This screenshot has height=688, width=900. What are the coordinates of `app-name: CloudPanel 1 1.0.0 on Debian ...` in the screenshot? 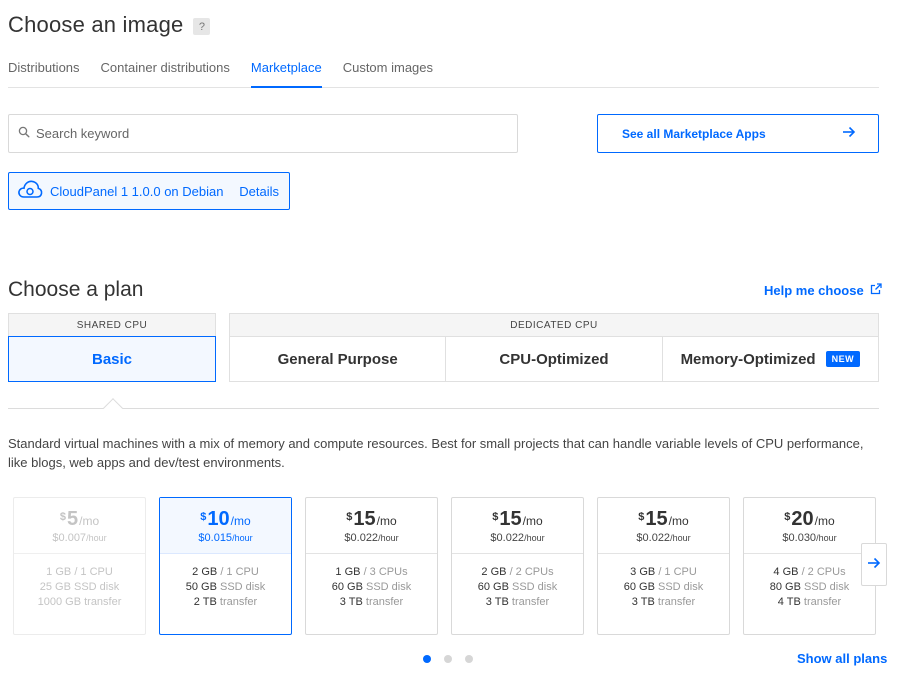 It's located at (139, 191).